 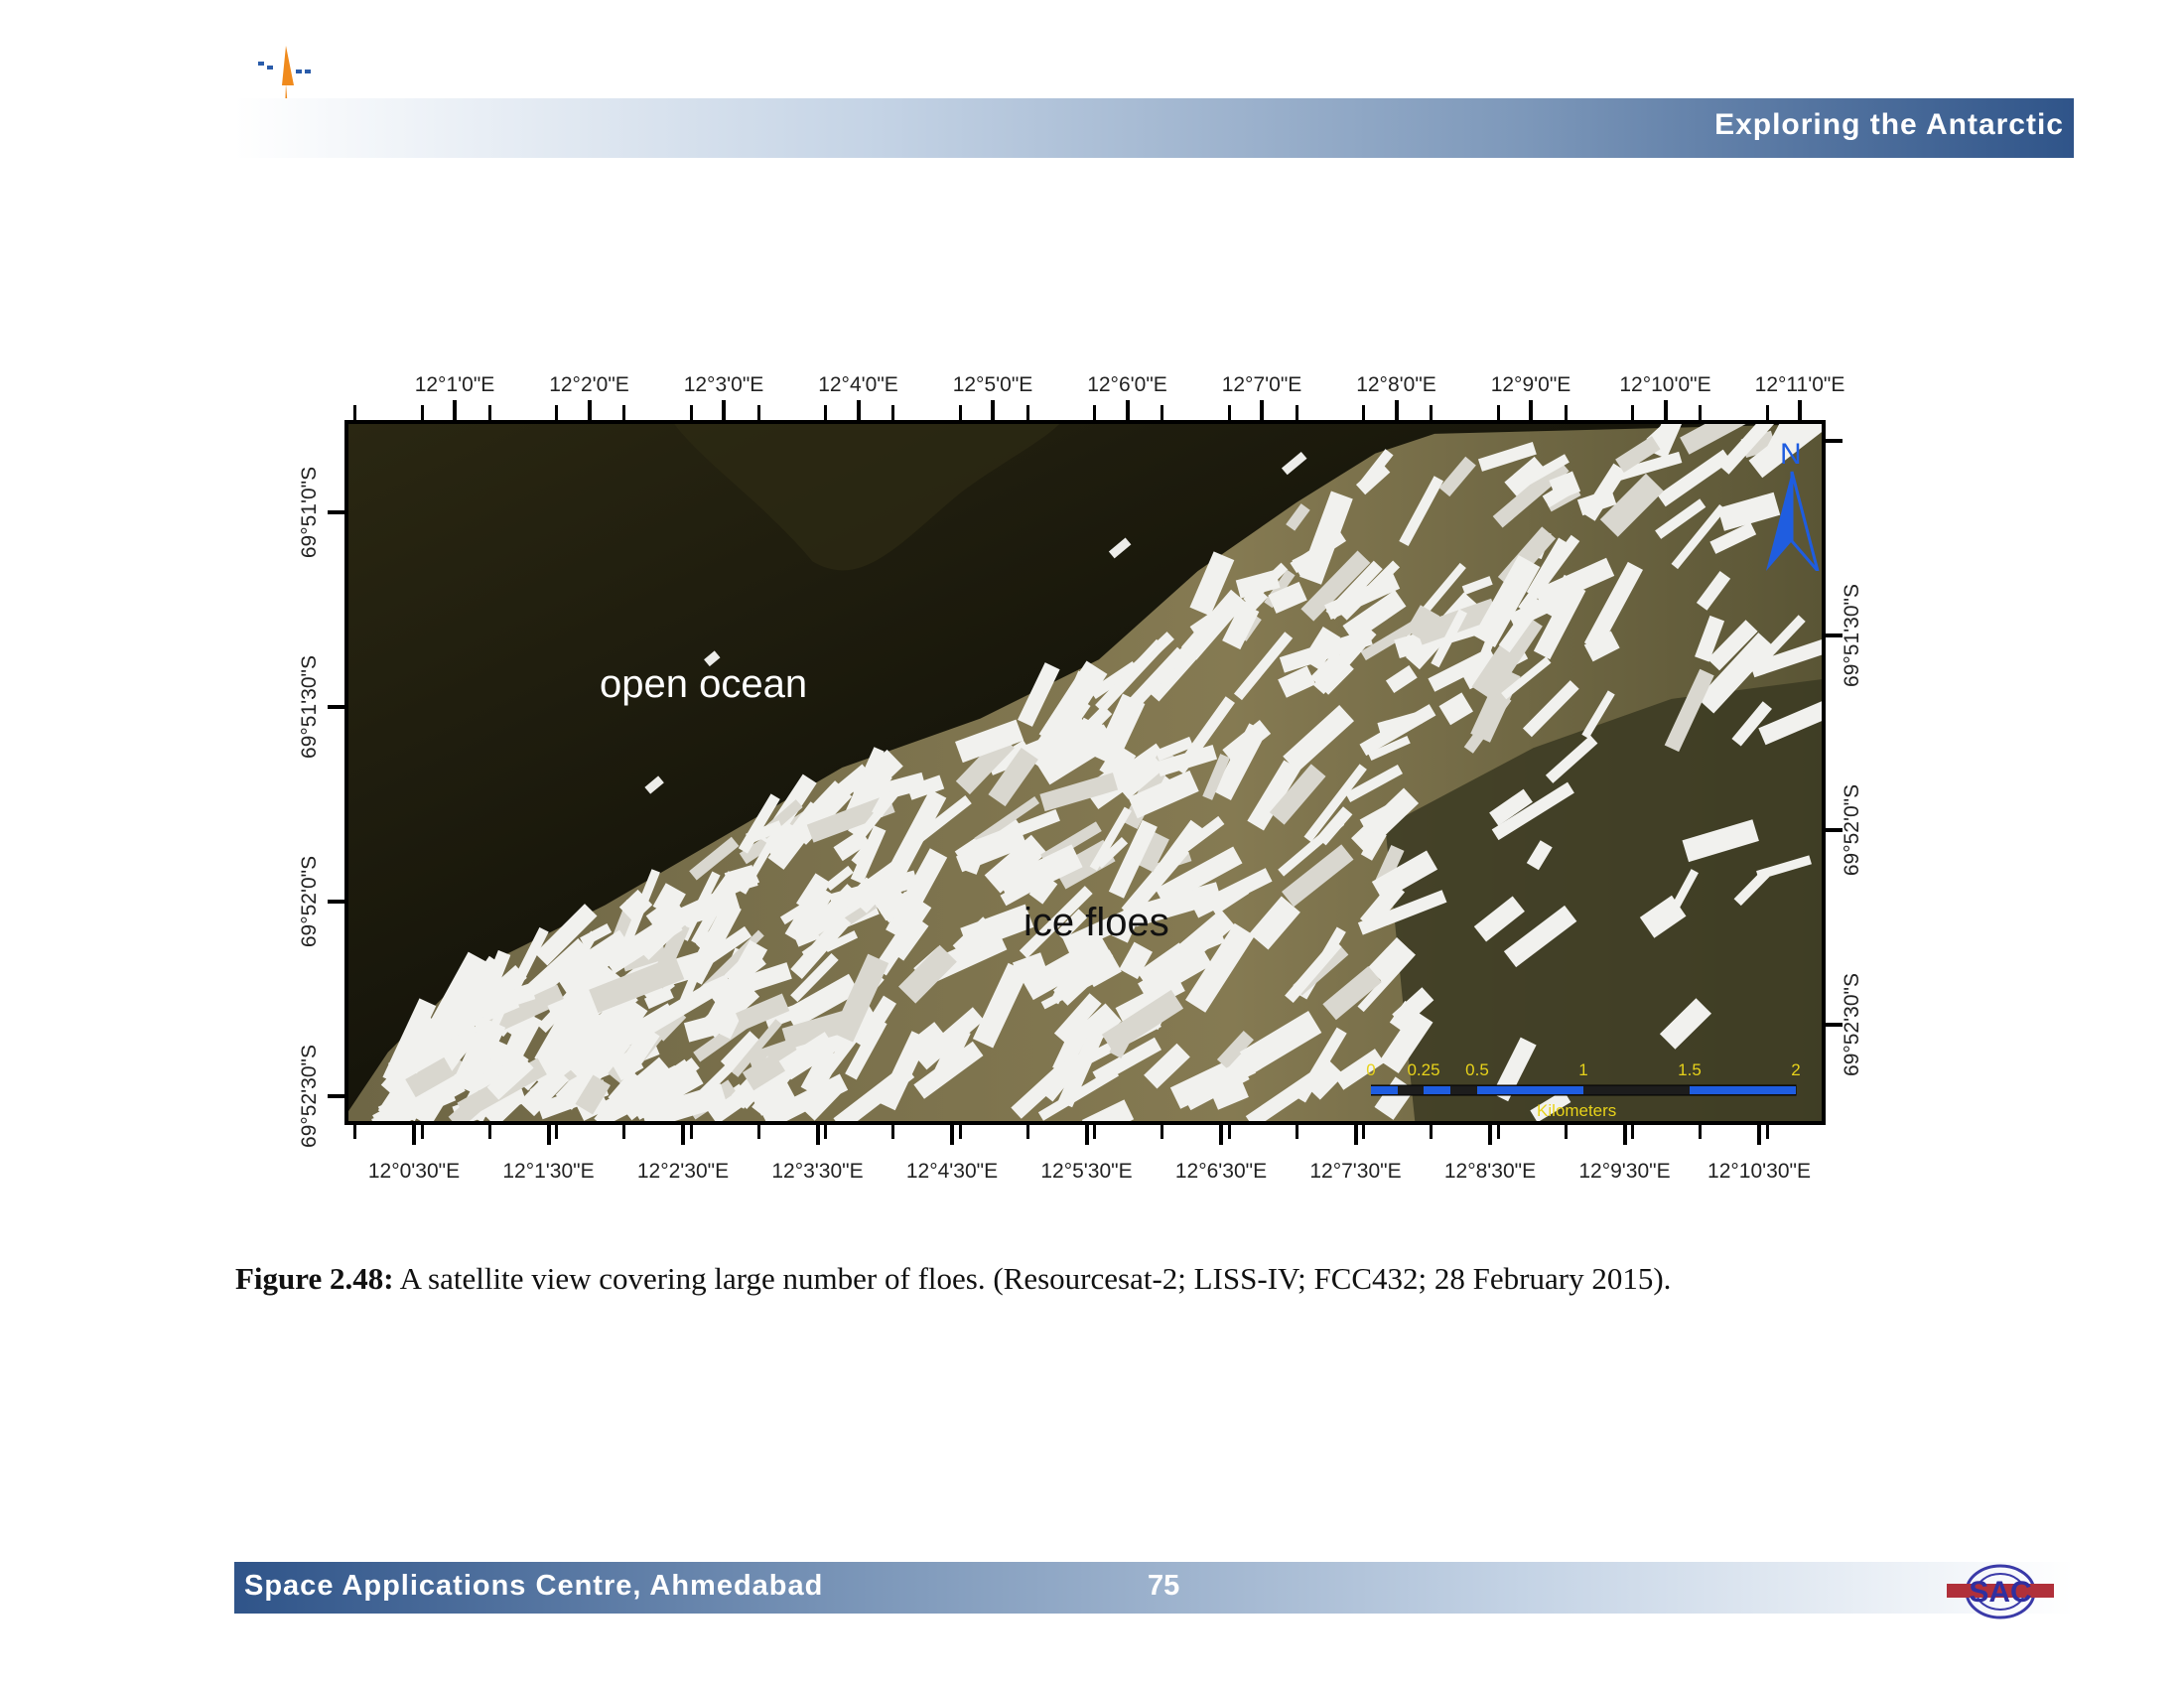 What do you see at coordinates (534, 1586) in the screenshot?
I see `footer-organization: Space Applications Centre, Ahmedabad` at bounding box center [534, 1586].